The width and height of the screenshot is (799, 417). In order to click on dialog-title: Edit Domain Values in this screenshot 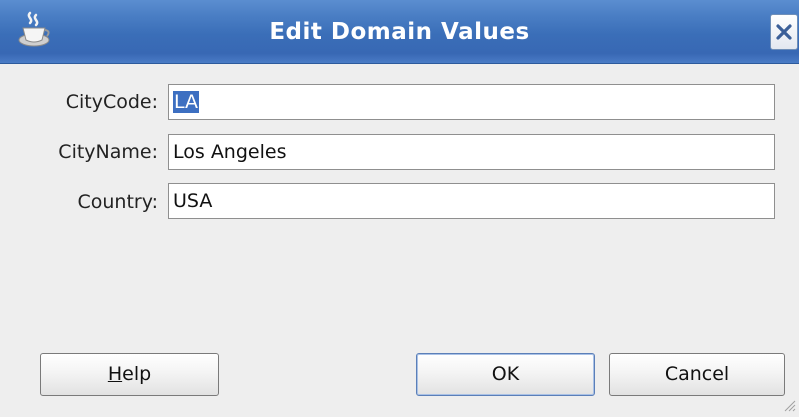, I will do `click(399, 32)`.